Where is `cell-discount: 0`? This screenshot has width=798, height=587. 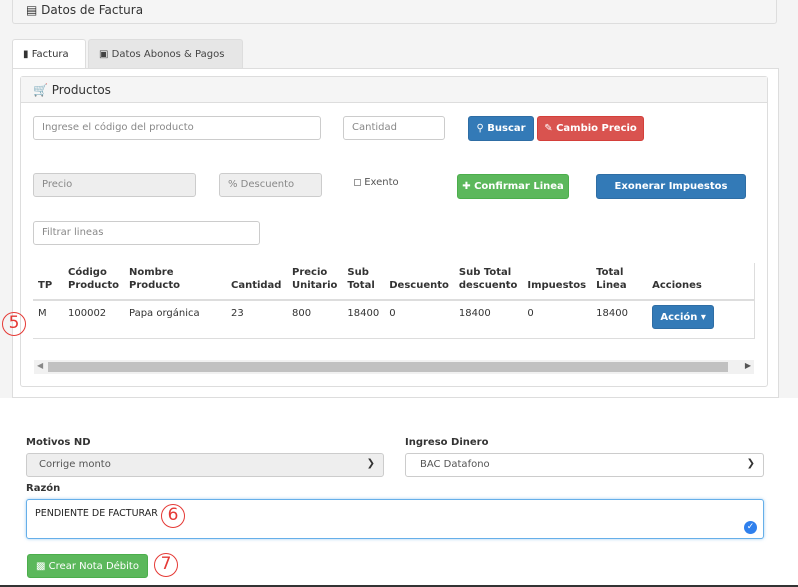 cell-discount: 0 is located at coordinates (419, 319).